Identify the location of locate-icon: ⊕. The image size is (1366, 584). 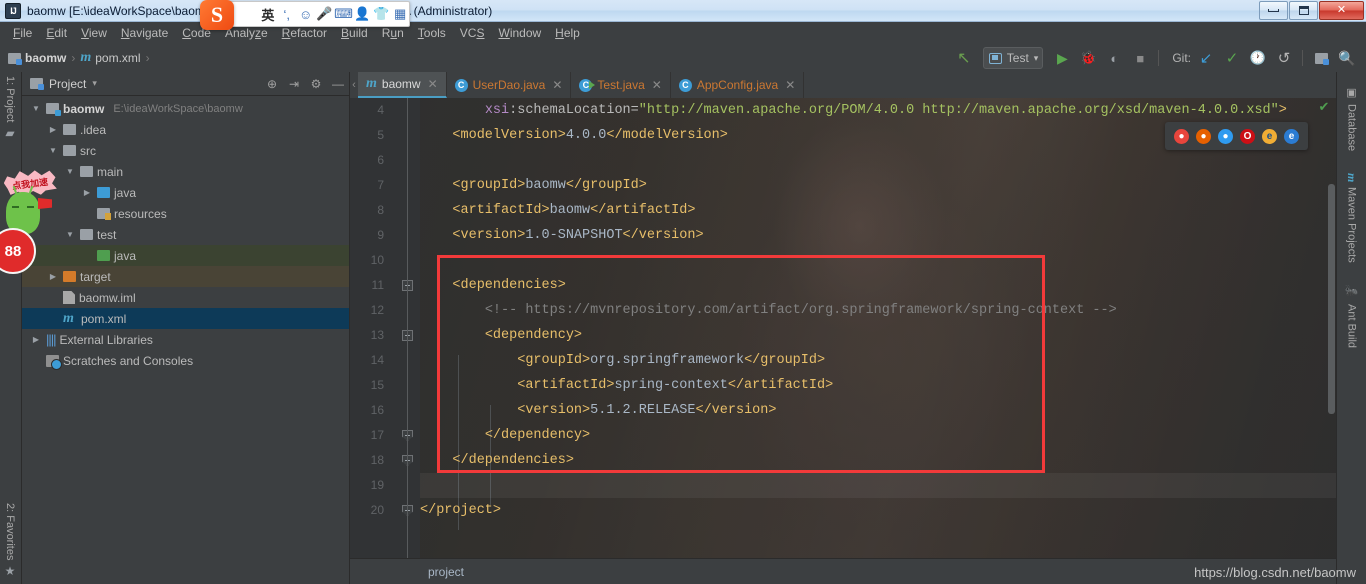
(272, 84).